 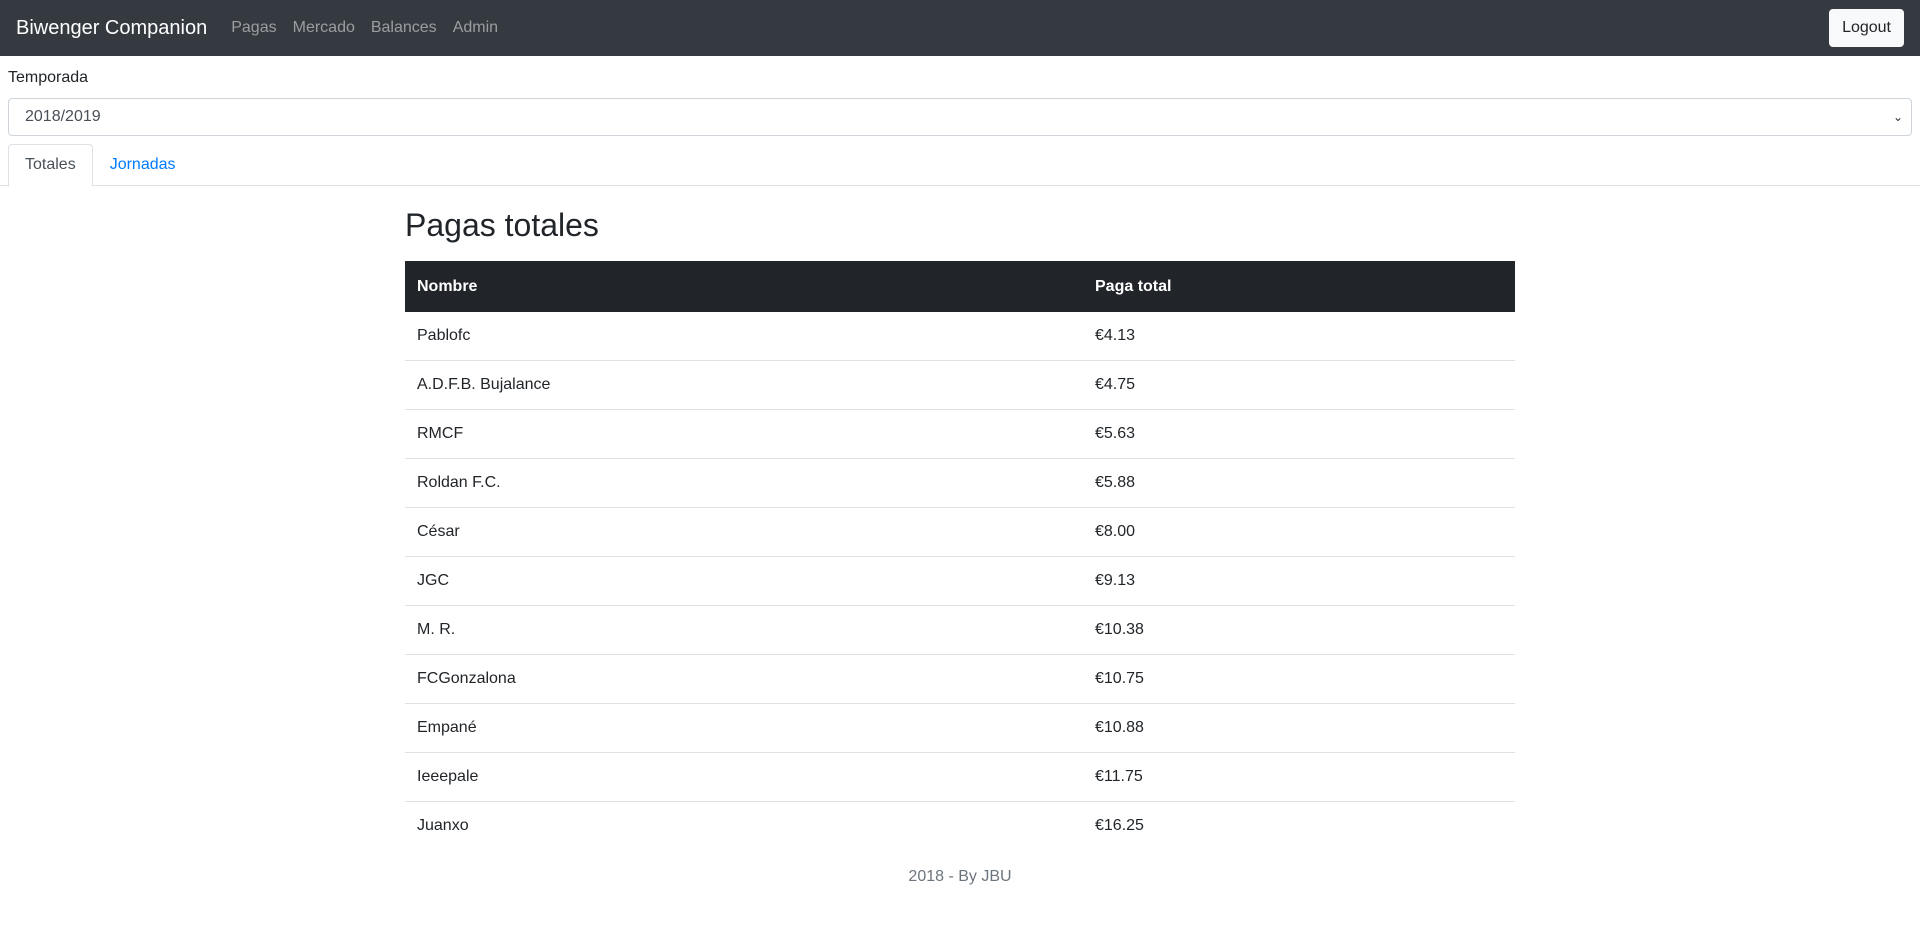 What do you see at coordinates (744, 433) in the screenshot?
I see `row-name: RMCF` at bounding box center [744, 433].